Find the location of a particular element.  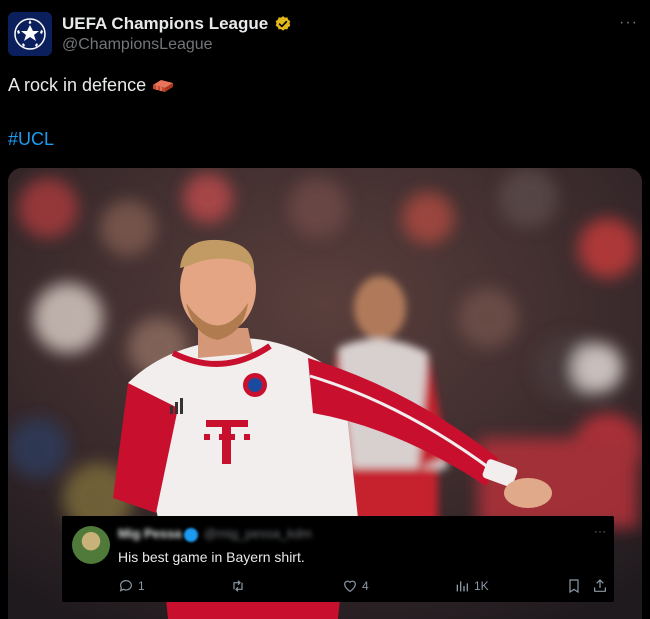

tweet-text: A rock in defence is located at coordinates (91, 85).